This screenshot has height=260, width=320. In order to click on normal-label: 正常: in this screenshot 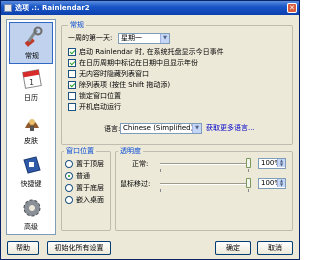, I will do `click(140, 164)`.